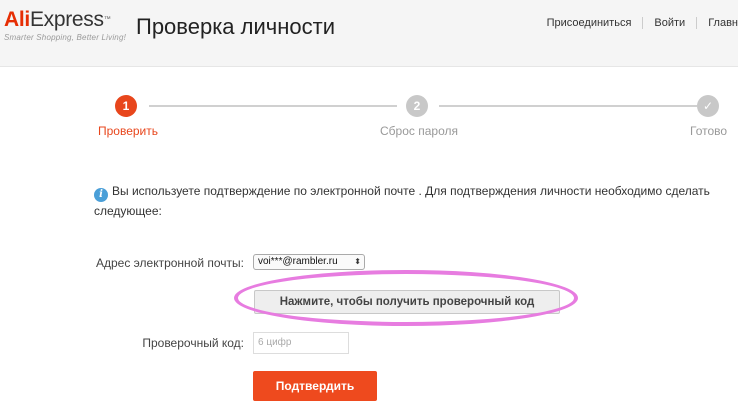  I want to click on nav-join-link: Присоединиться, so click(589, 23).